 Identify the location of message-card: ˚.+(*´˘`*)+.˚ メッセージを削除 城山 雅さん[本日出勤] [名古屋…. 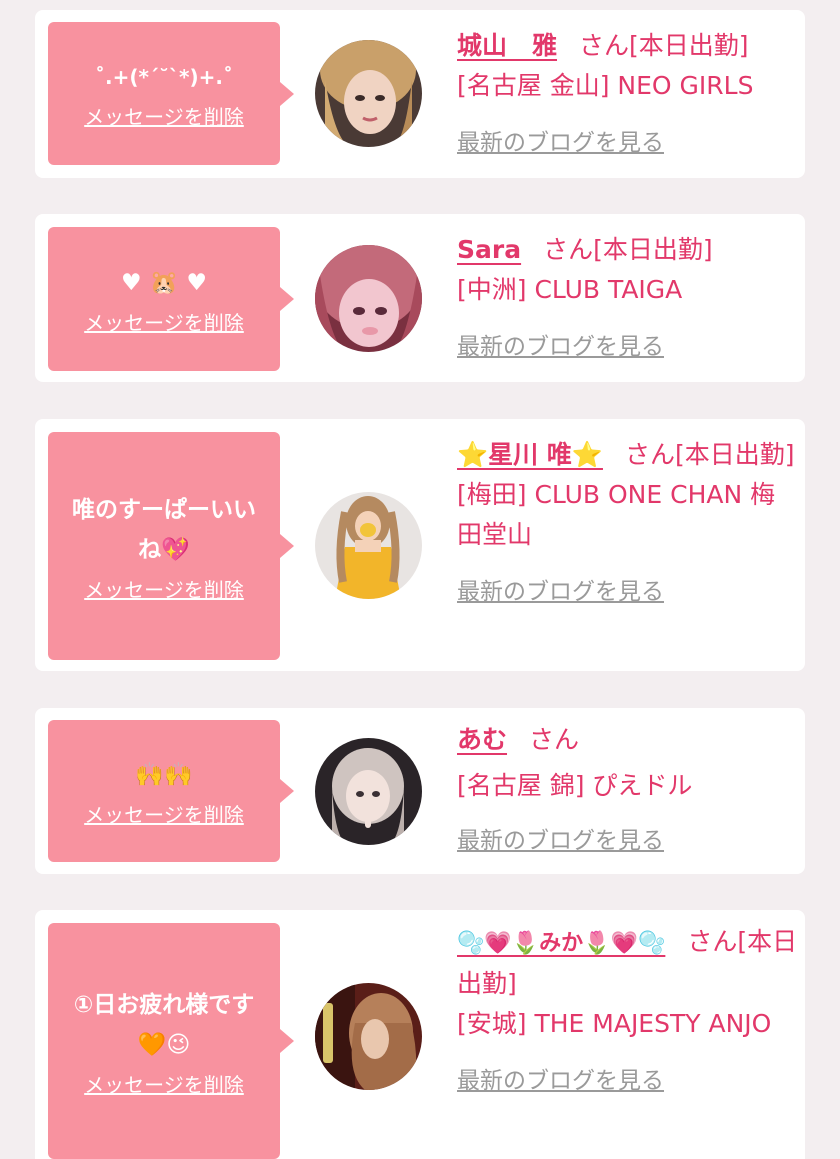
(420, 94).